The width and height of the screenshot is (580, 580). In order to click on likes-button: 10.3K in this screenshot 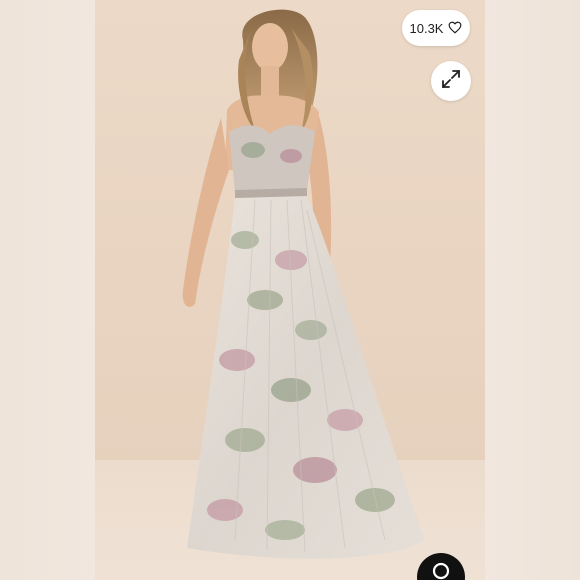, I will do `click(436, 28)`.